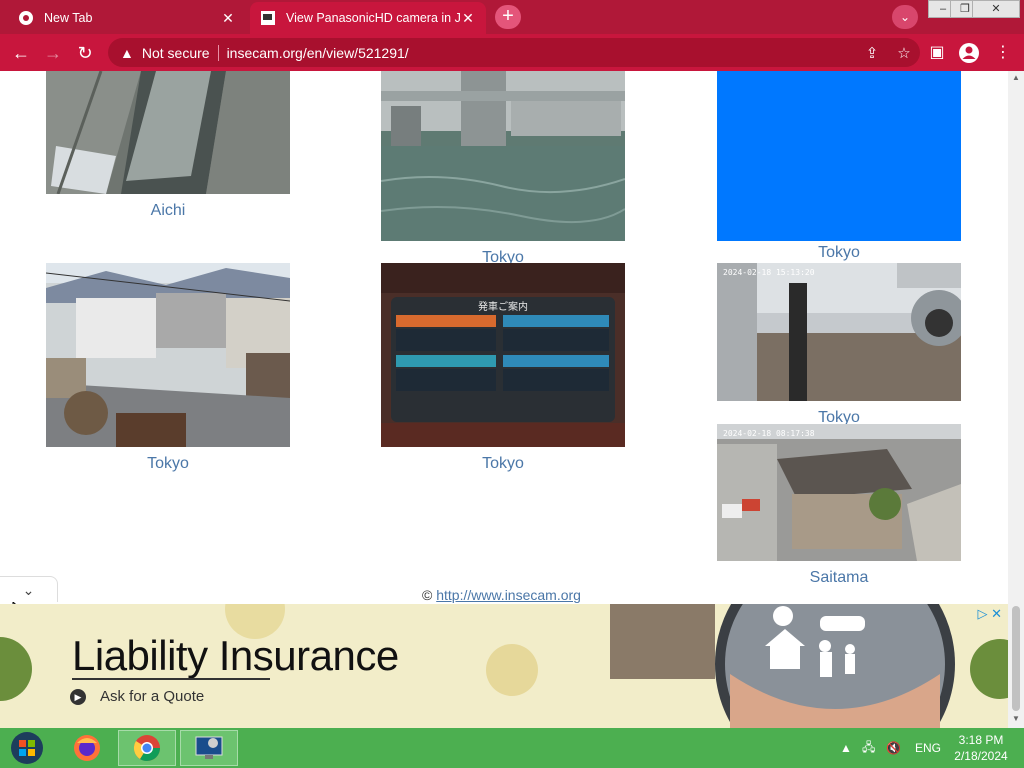 This screenshot has width=1024, height=768. I want to click on camera-favicon-icon, so click(268, 18).